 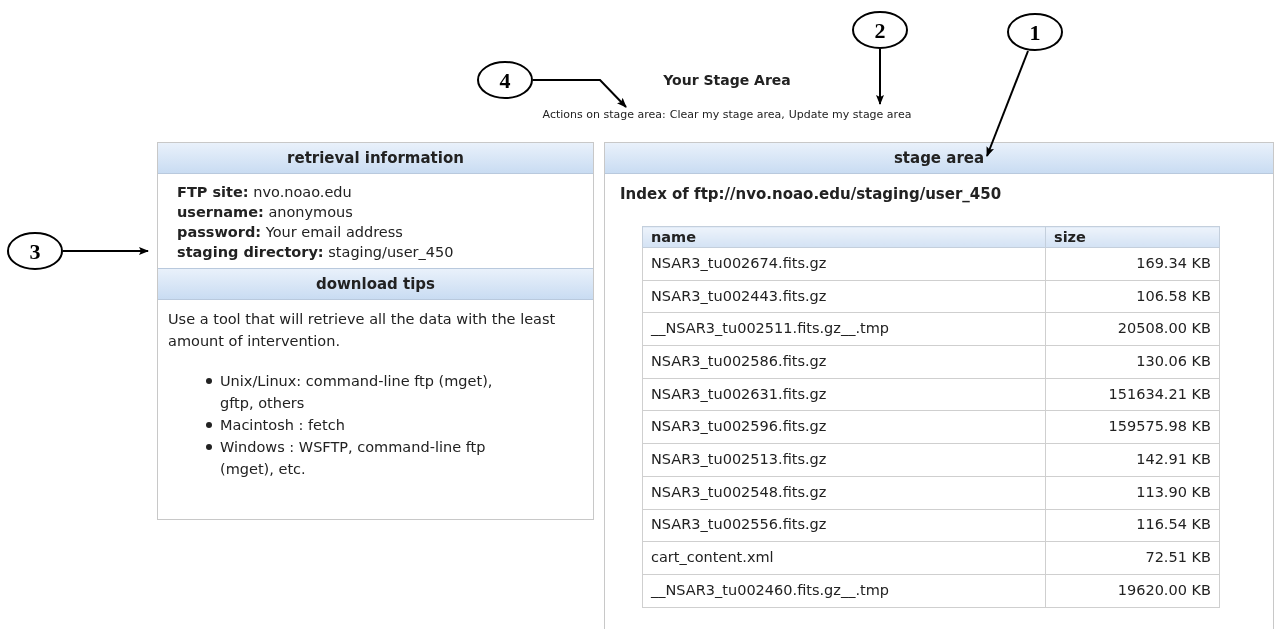 What do you see at coordinates (1132, 525) in the screenshot?
I see `table-cell: 116.54 KB` at bounding box center [1132, 525].